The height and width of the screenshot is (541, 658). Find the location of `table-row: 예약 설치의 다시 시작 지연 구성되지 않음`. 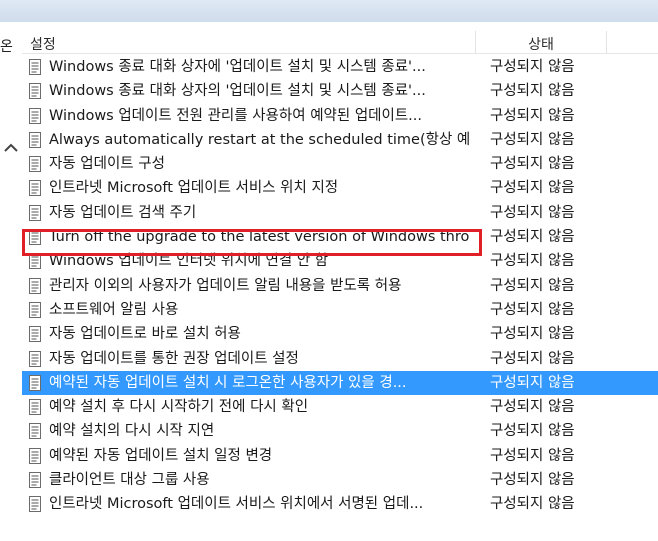

table-row: 예약 설치의 다시 시작 지연 구성되지 않음 is located at coordinates (340, 431).